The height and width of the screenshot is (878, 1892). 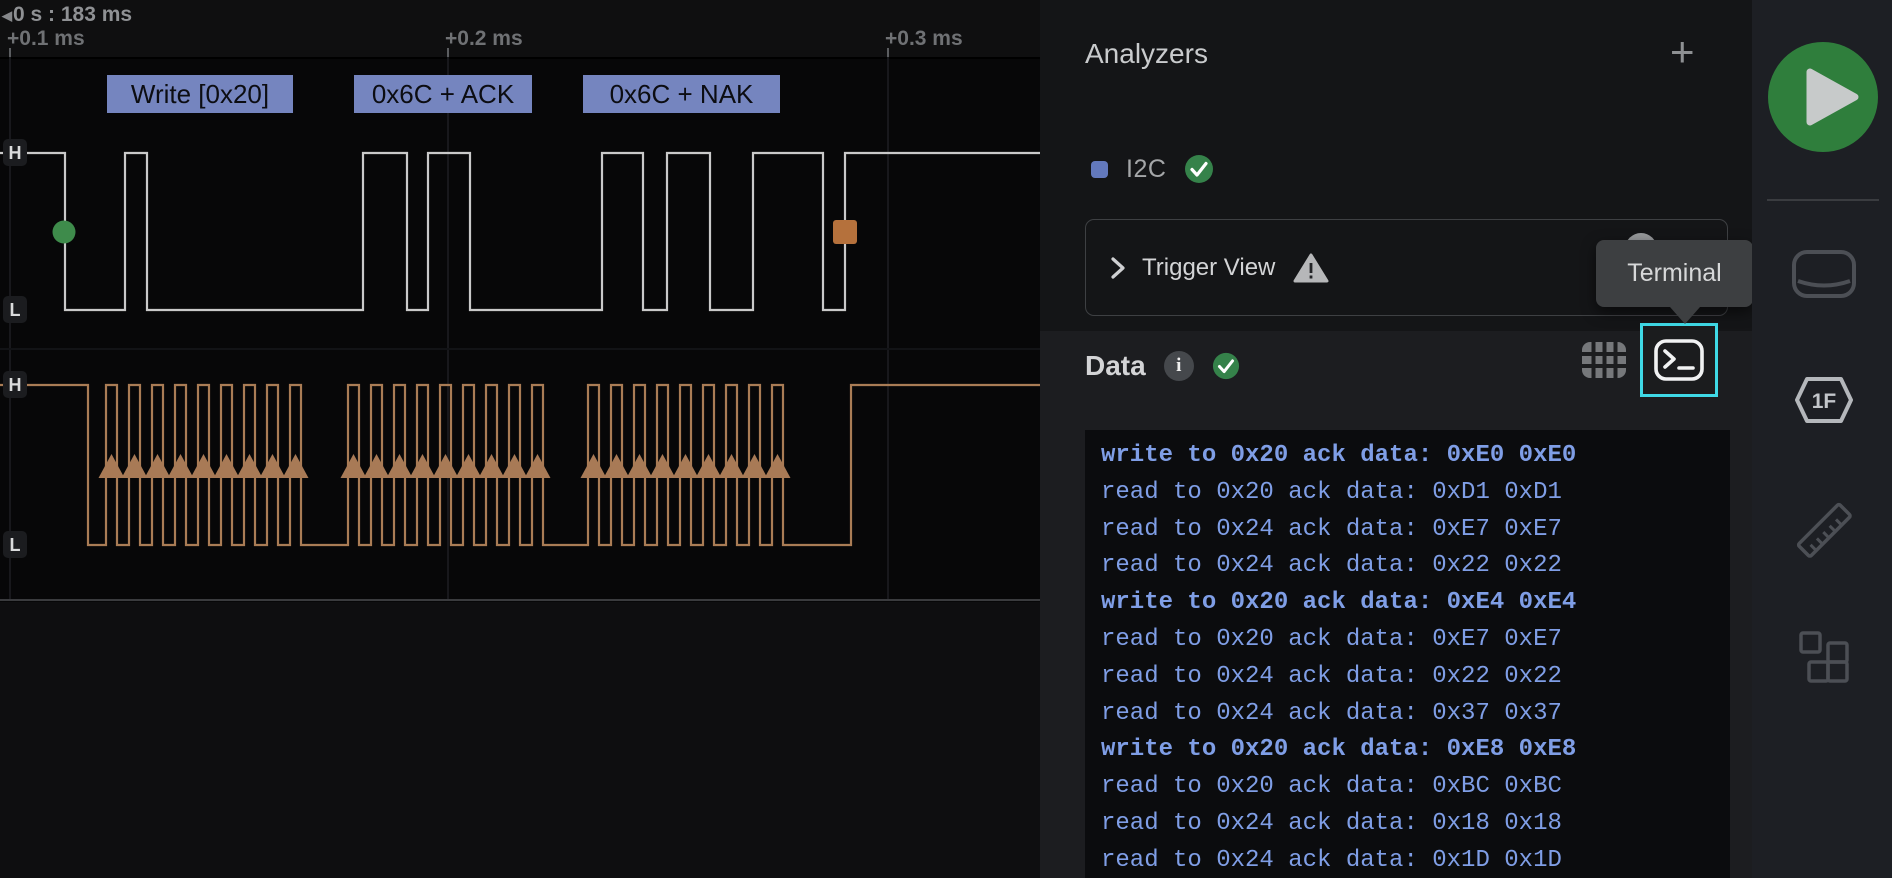 I want to click on hex-1f-label: 1F, so click(x=1824, y=401).